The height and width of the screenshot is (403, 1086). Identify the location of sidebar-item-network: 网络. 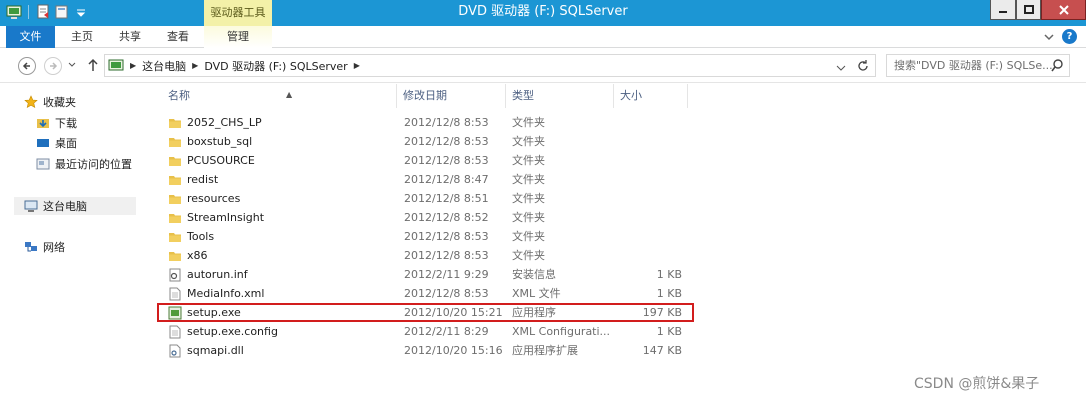
(44, 247).